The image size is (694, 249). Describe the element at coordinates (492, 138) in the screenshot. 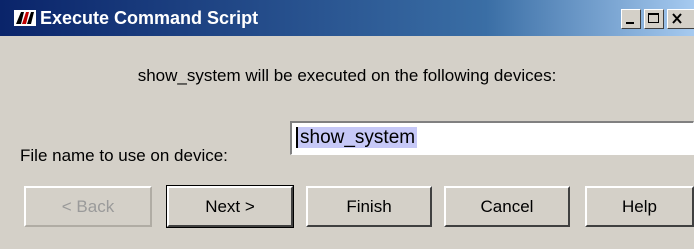

I see `file-name-input: show_system` at that location.